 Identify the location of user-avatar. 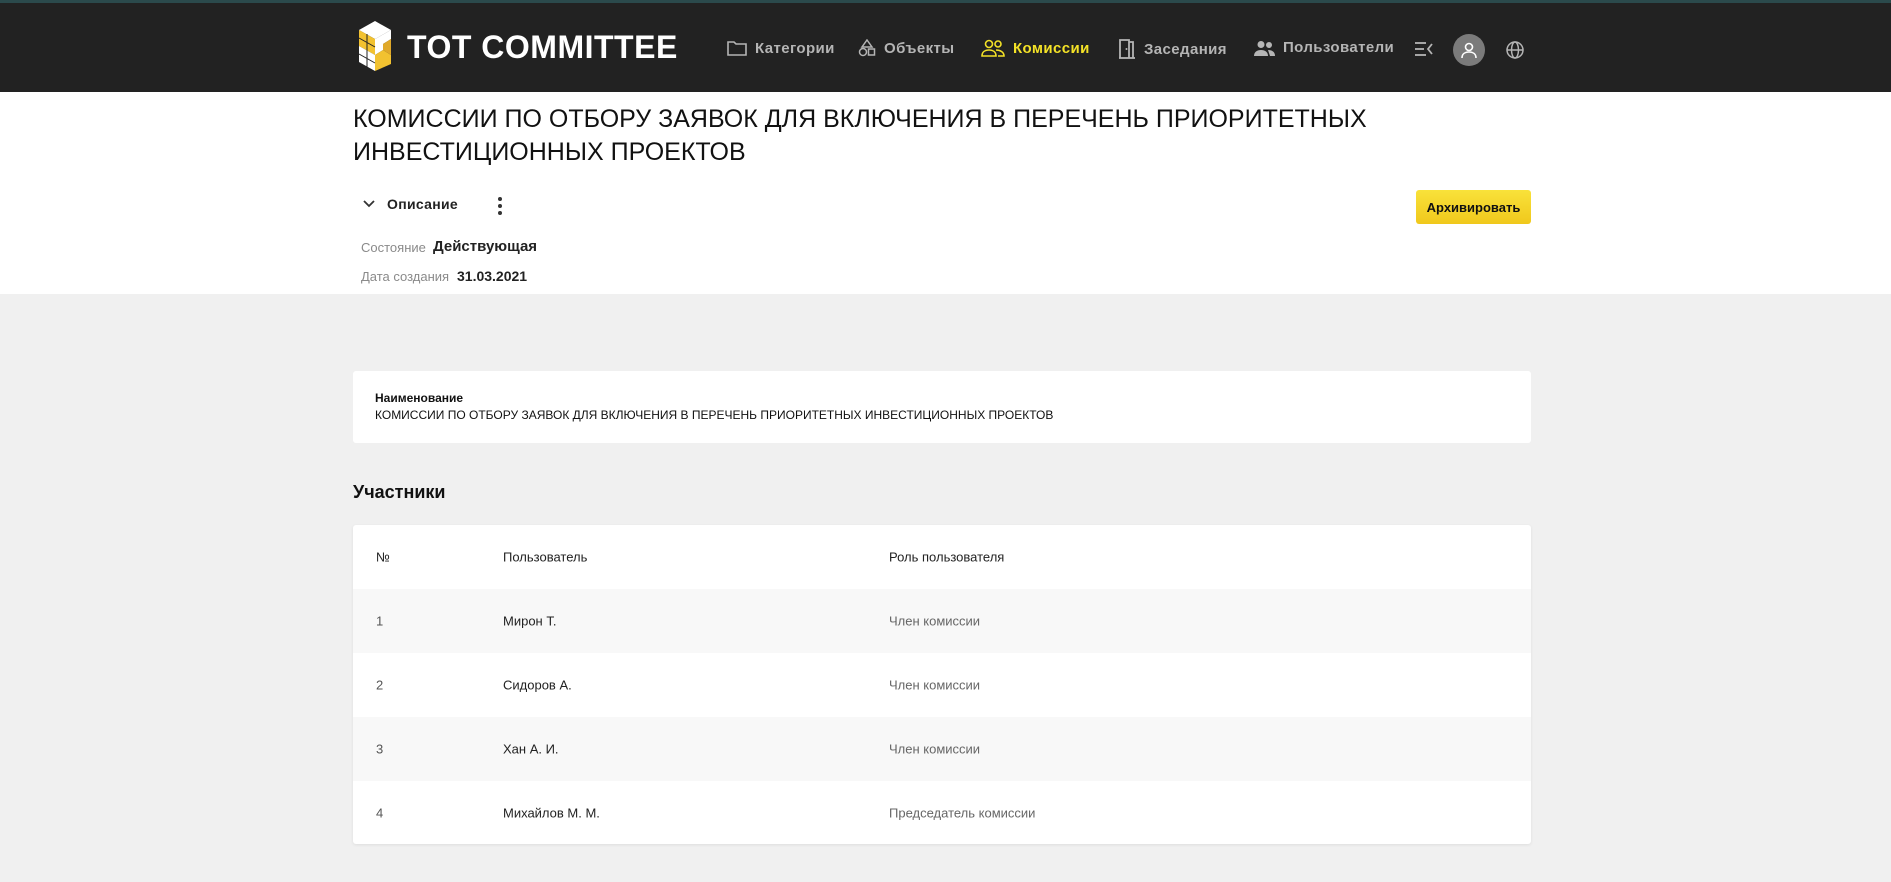
(1469, 50).